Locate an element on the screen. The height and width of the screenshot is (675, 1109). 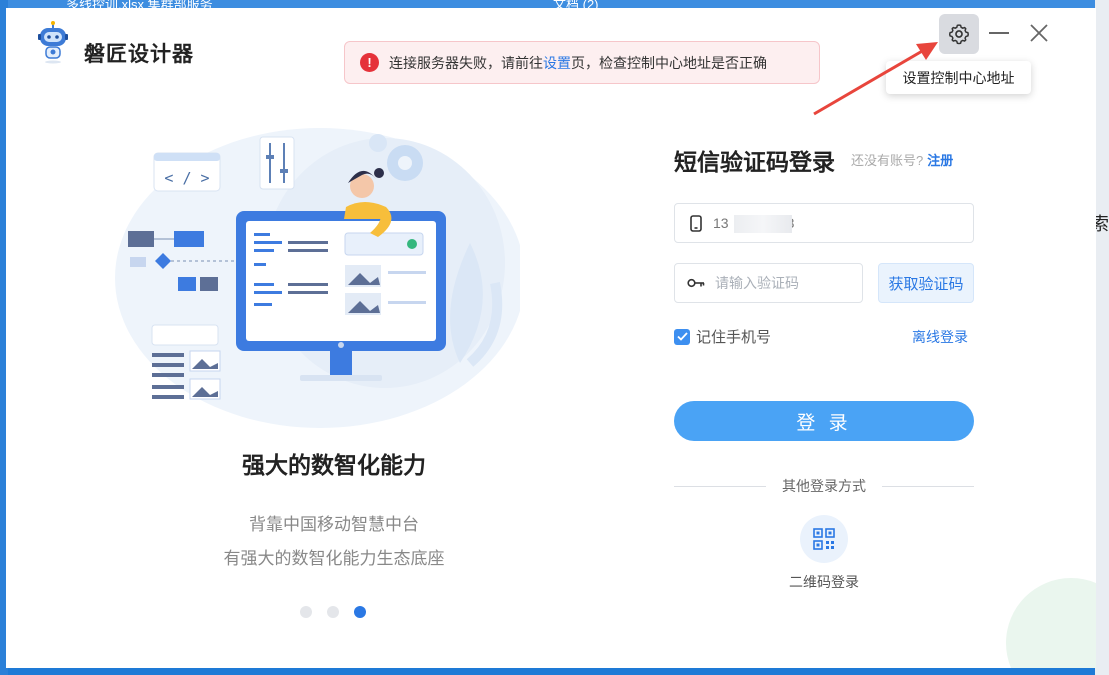
offline-login-link: 离线登录 is located at coordinates (940, 337).